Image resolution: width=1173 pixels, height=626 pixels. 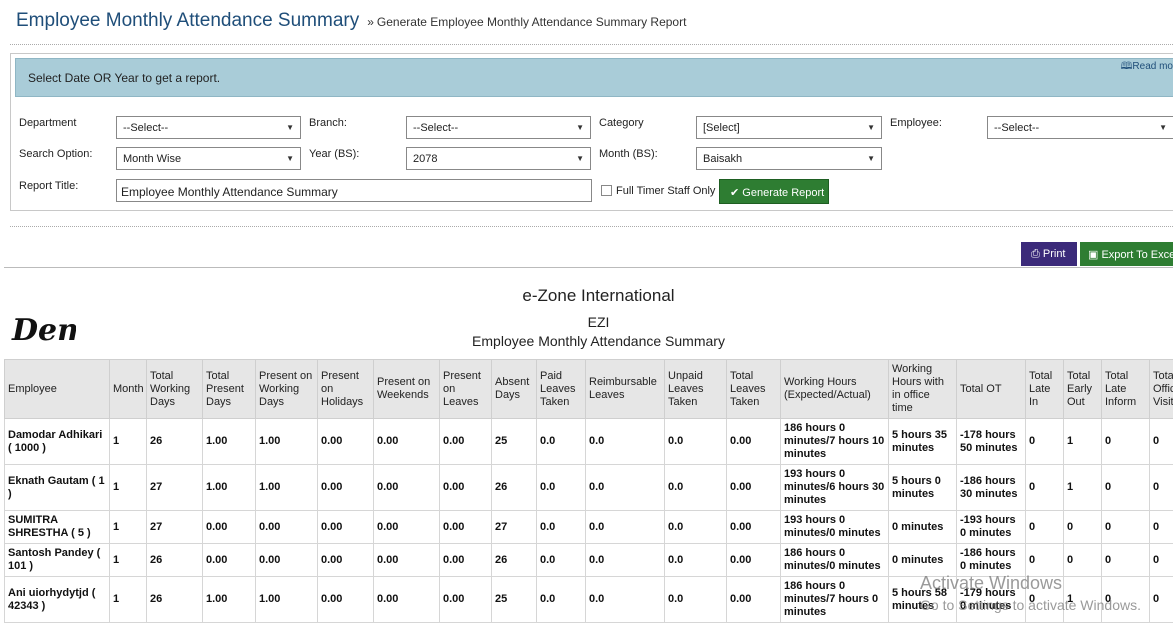 I want to click on year-select: 2078 ▼, so click(x=498, y=158).